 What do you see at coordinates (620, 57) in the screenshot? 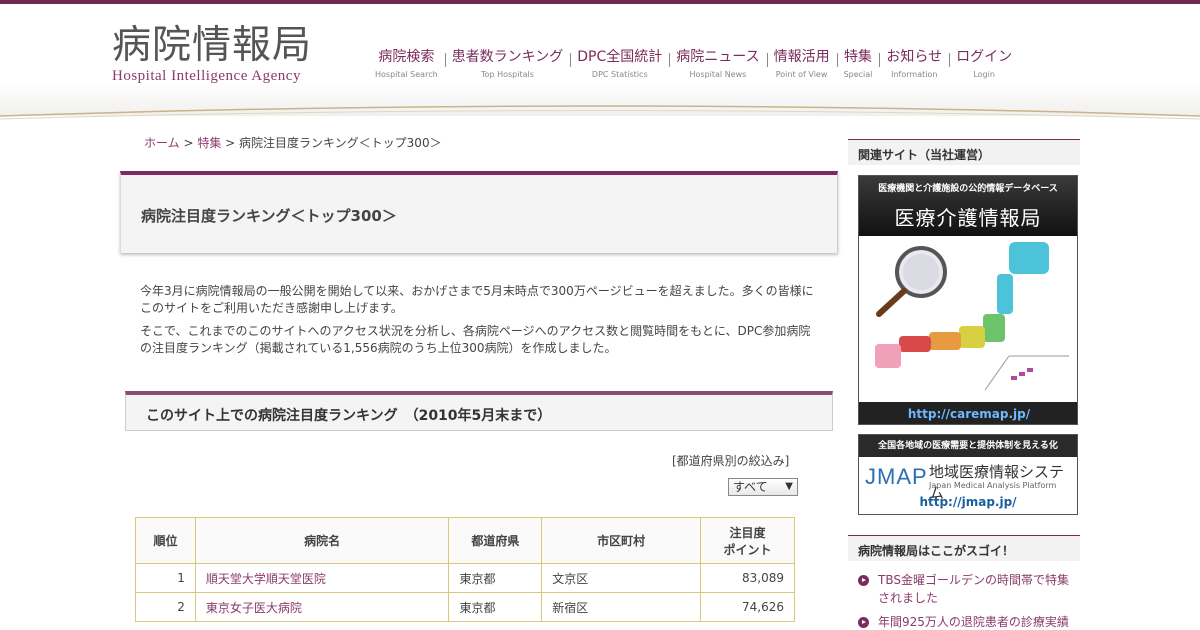
I see `nav-item-label: DPC全国統計` at bounding box center [620, 57].